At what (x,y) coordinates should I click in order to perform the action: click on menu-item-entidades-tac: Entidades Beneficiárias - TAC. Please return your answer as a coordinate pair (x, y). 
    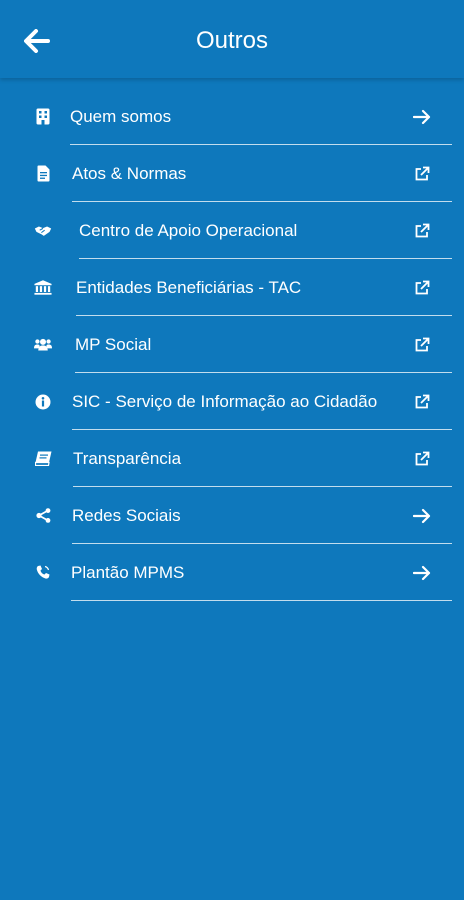
    Looking at the image, I should click on (232, 287).